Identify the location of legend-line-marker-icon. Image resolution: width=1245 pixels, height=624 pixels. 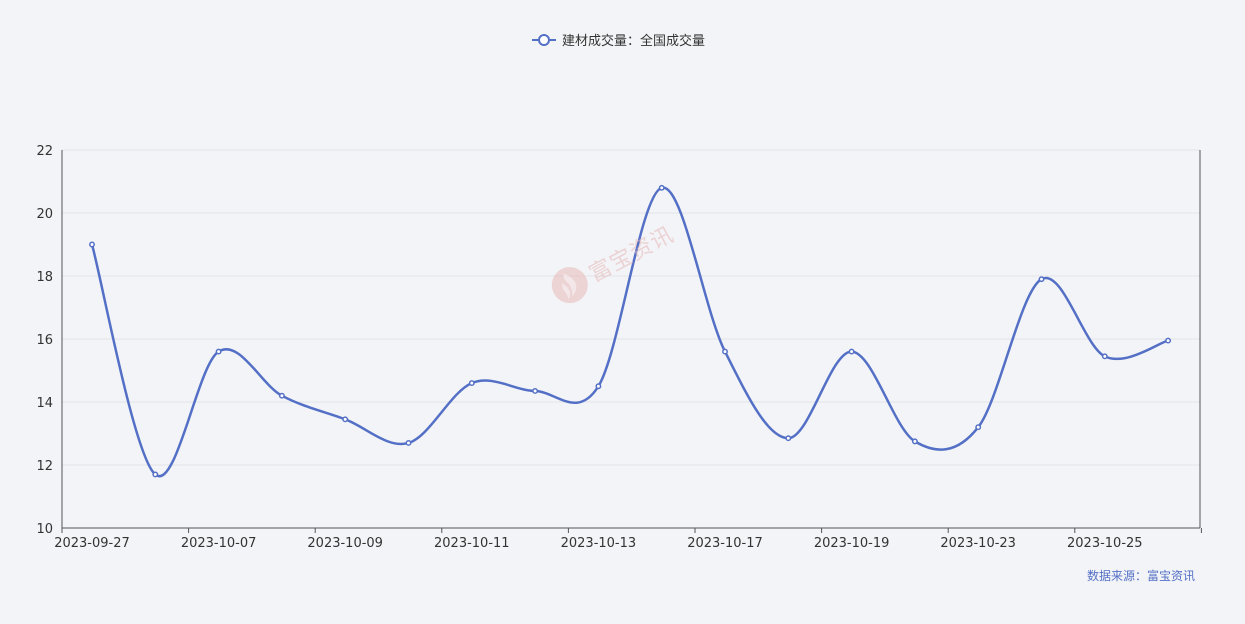
(544, 39).